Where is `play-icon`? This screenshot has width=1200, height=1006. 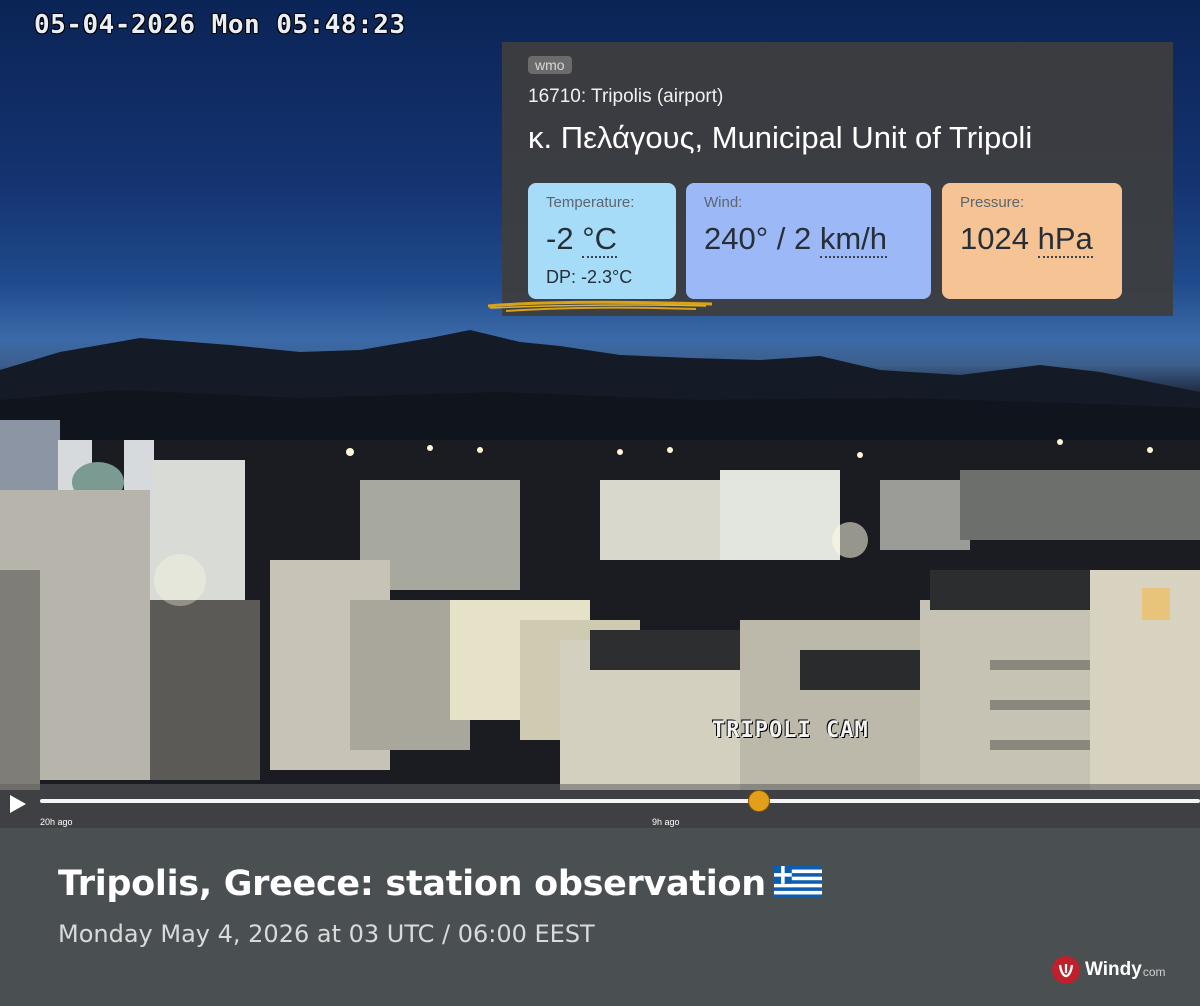
play-icon is located at coordinates (18, 804).